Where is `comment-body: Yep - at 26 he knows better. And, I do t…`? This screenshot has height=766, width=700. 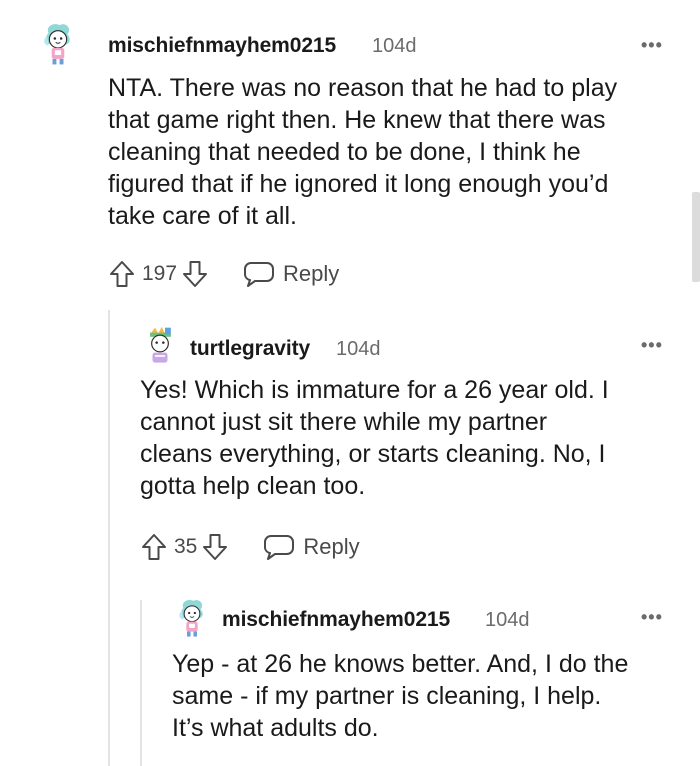 comment-body: Yep - at 26 he knows better. And, I do t… is located at coordinates (400, 696).